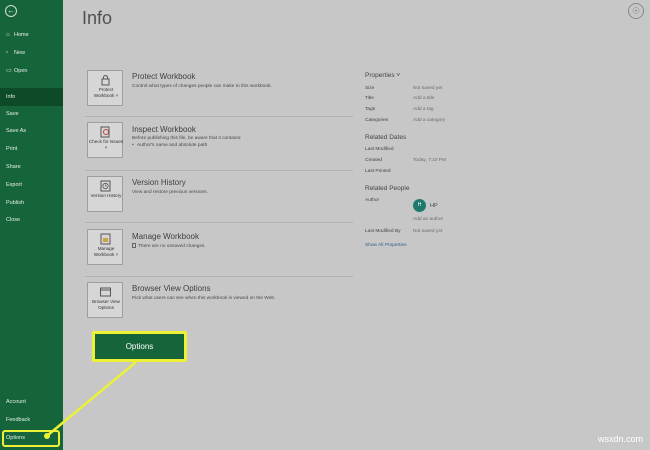  I want to click on sidebar-item-save: Save, so click(31, 114).